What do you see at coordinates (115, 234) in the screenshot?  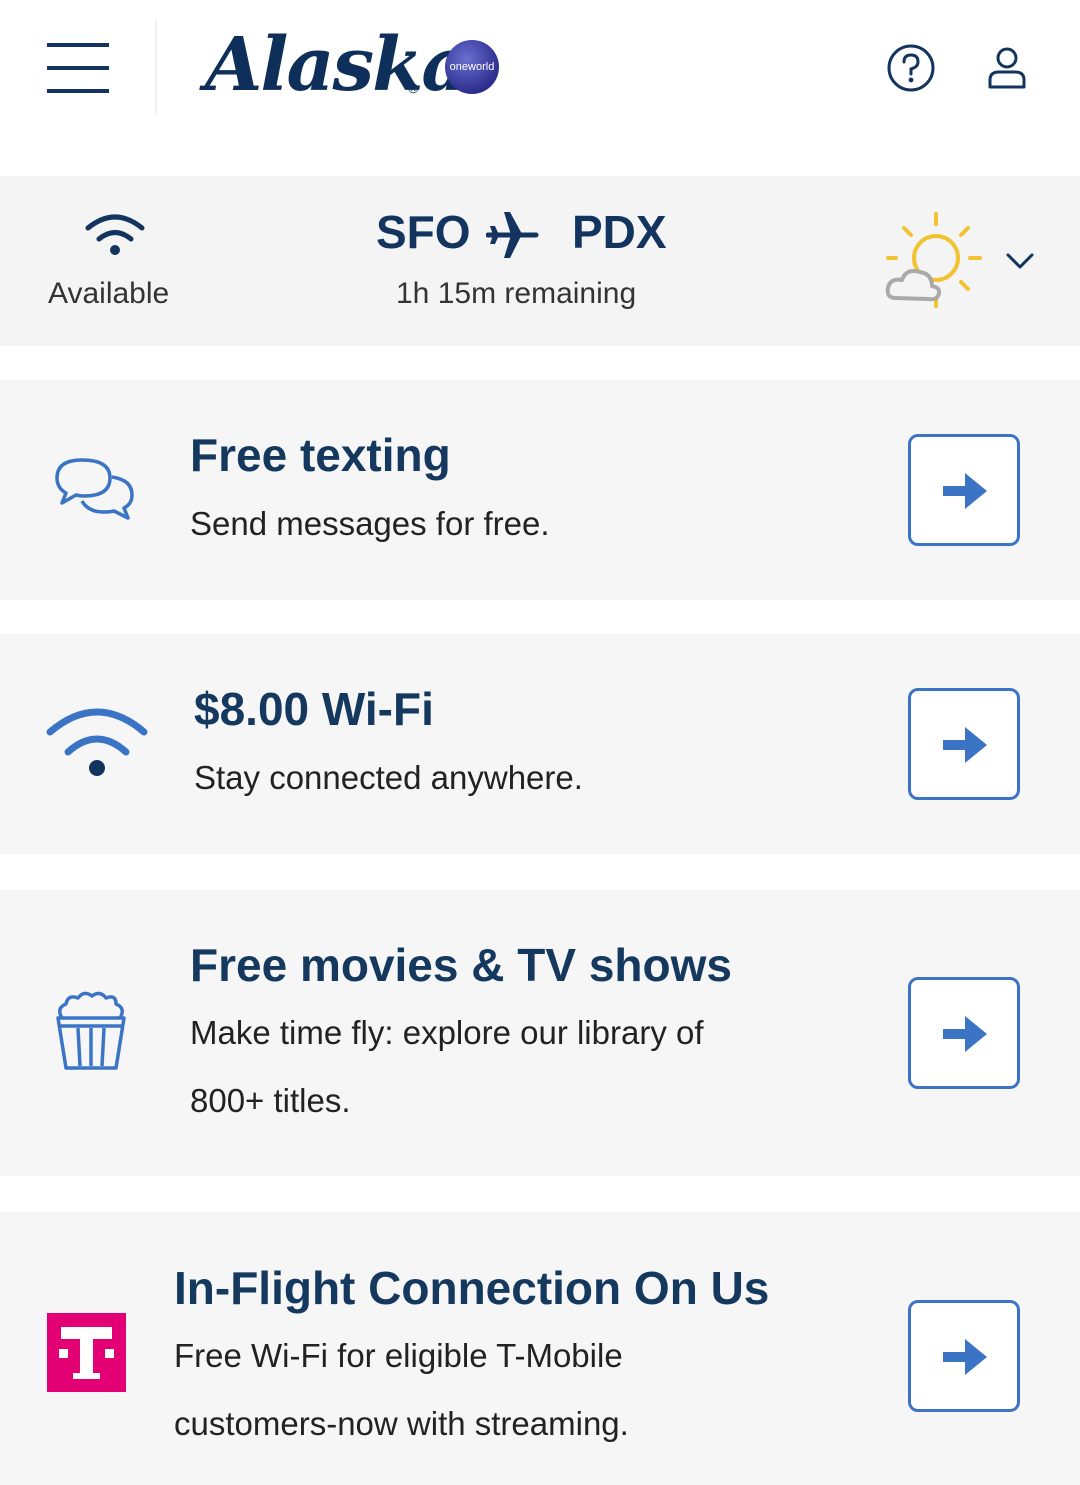 I see `wifi-status-icon` at bounding box center [115, 234].